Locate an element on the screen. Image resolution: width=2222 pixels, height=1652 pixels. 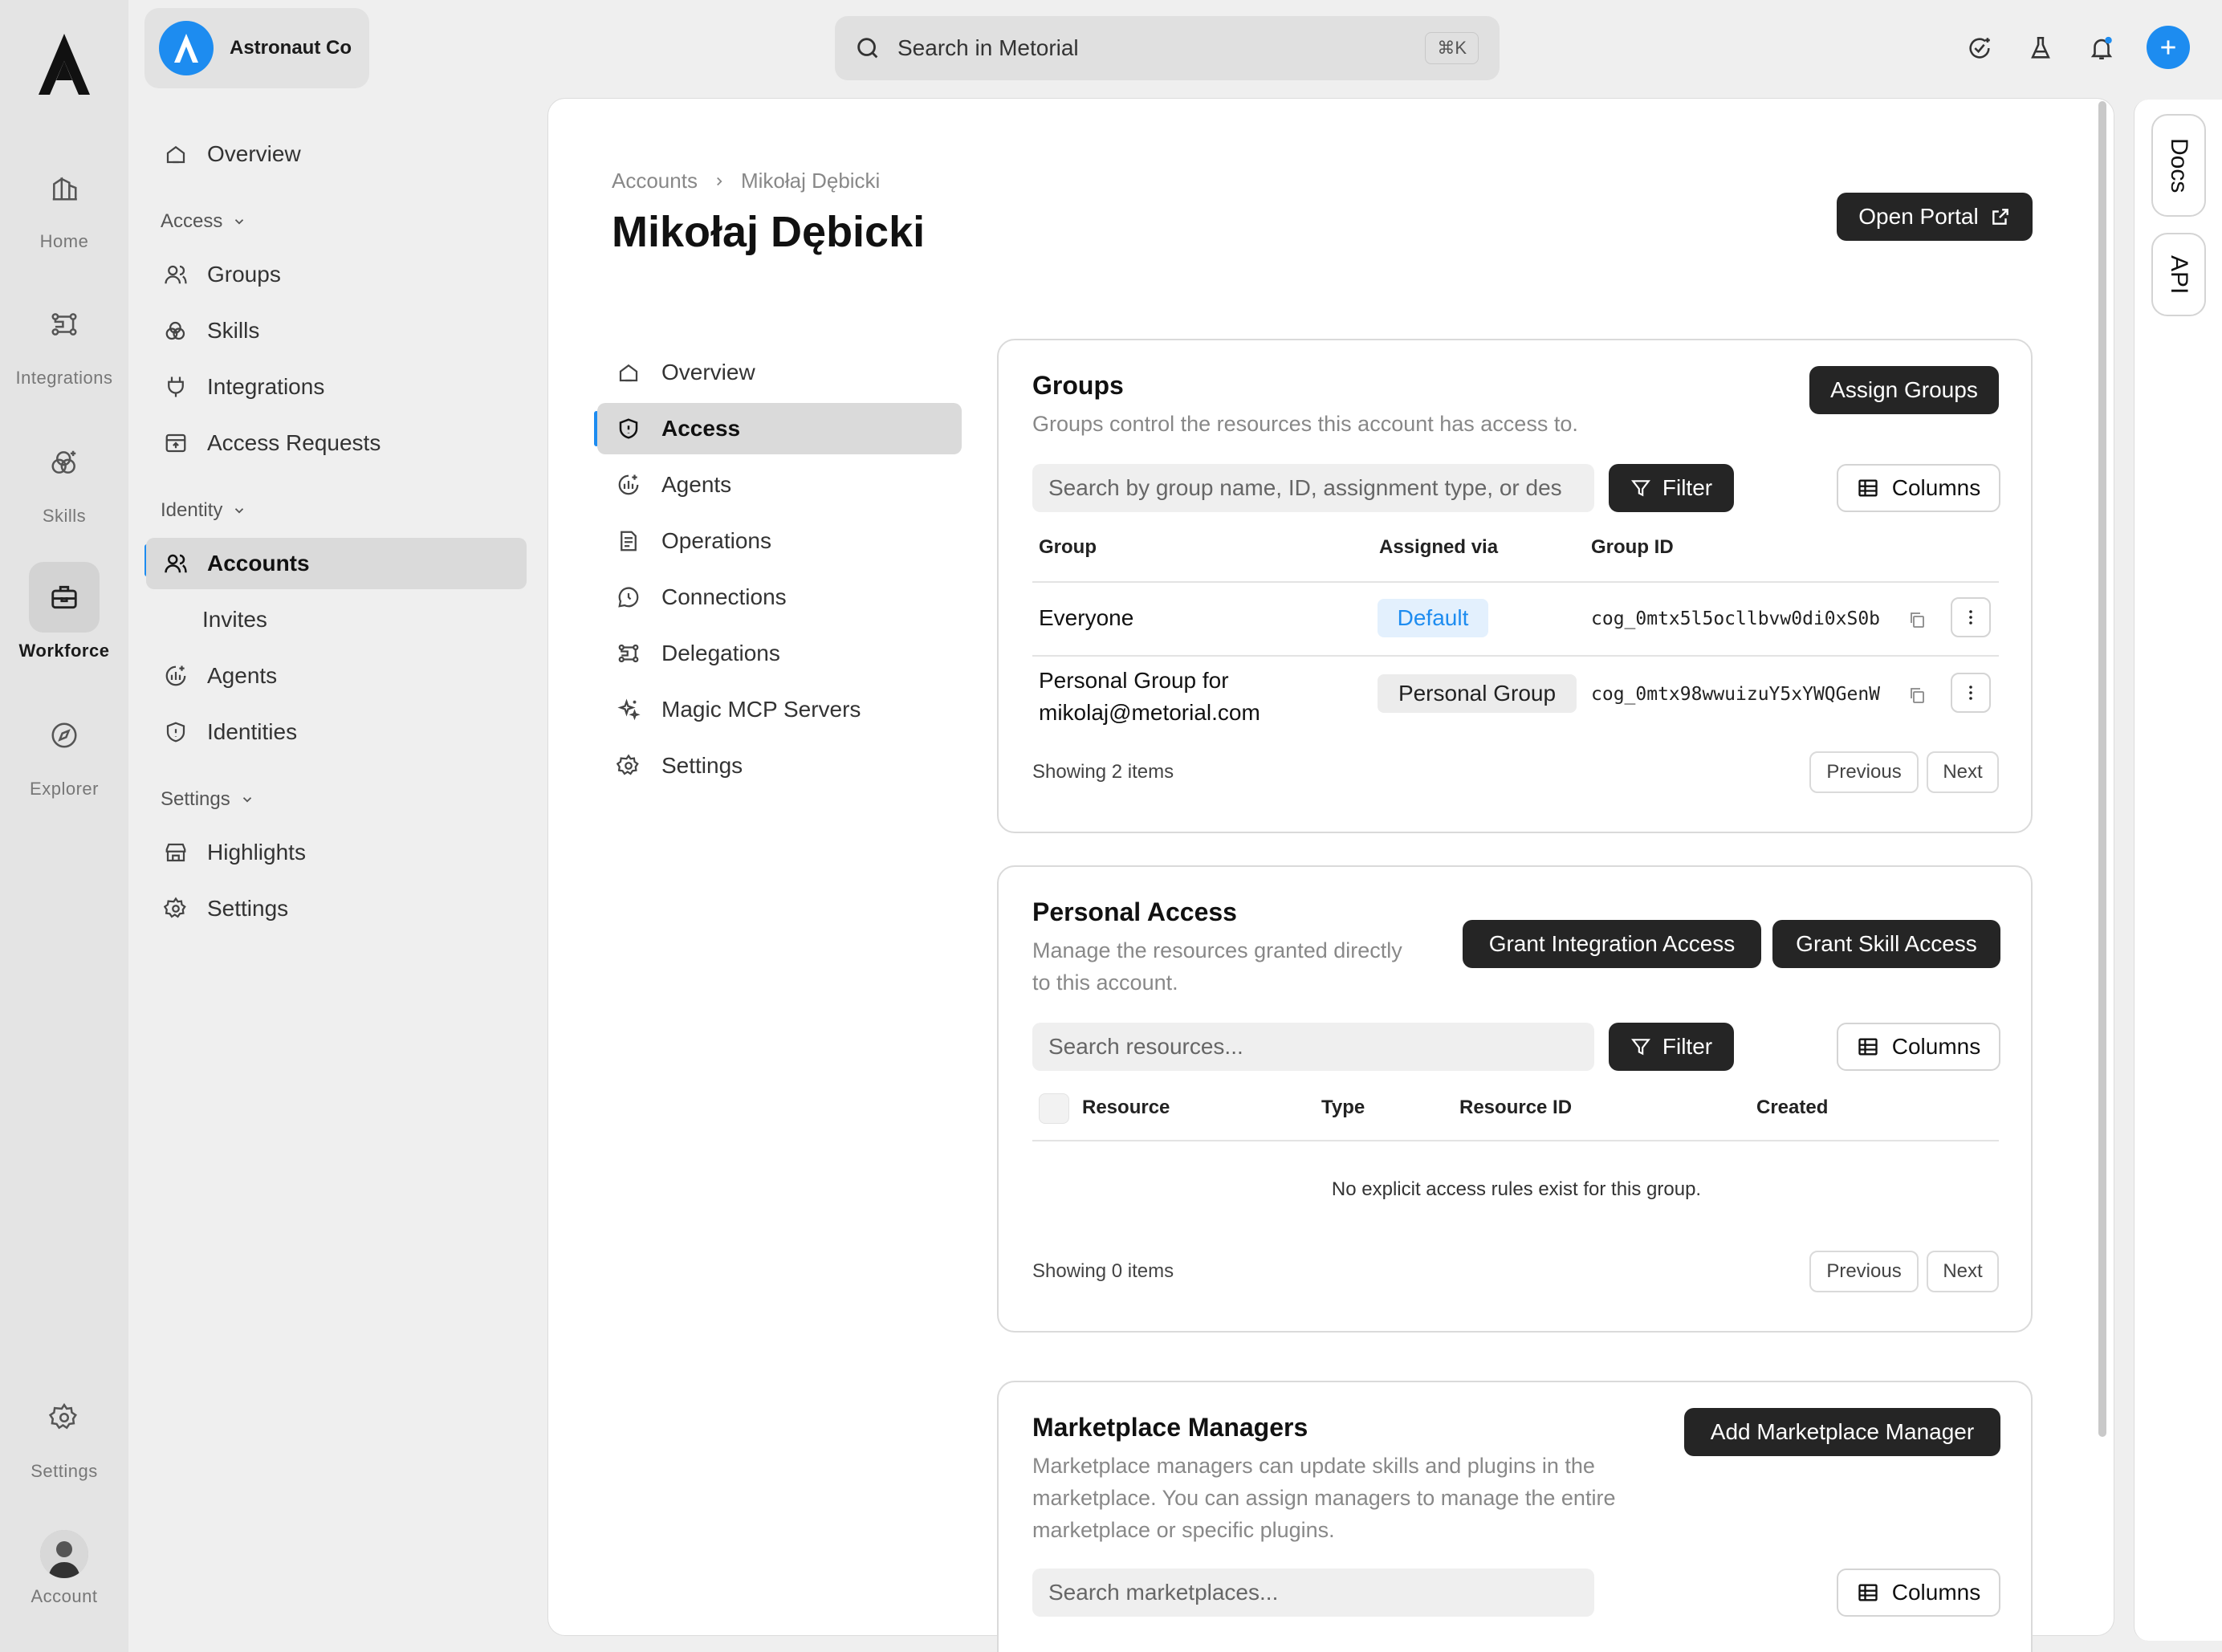
group-name: Personal Group for mikolaj@metorial.com is located at coordinates (1149, 697).